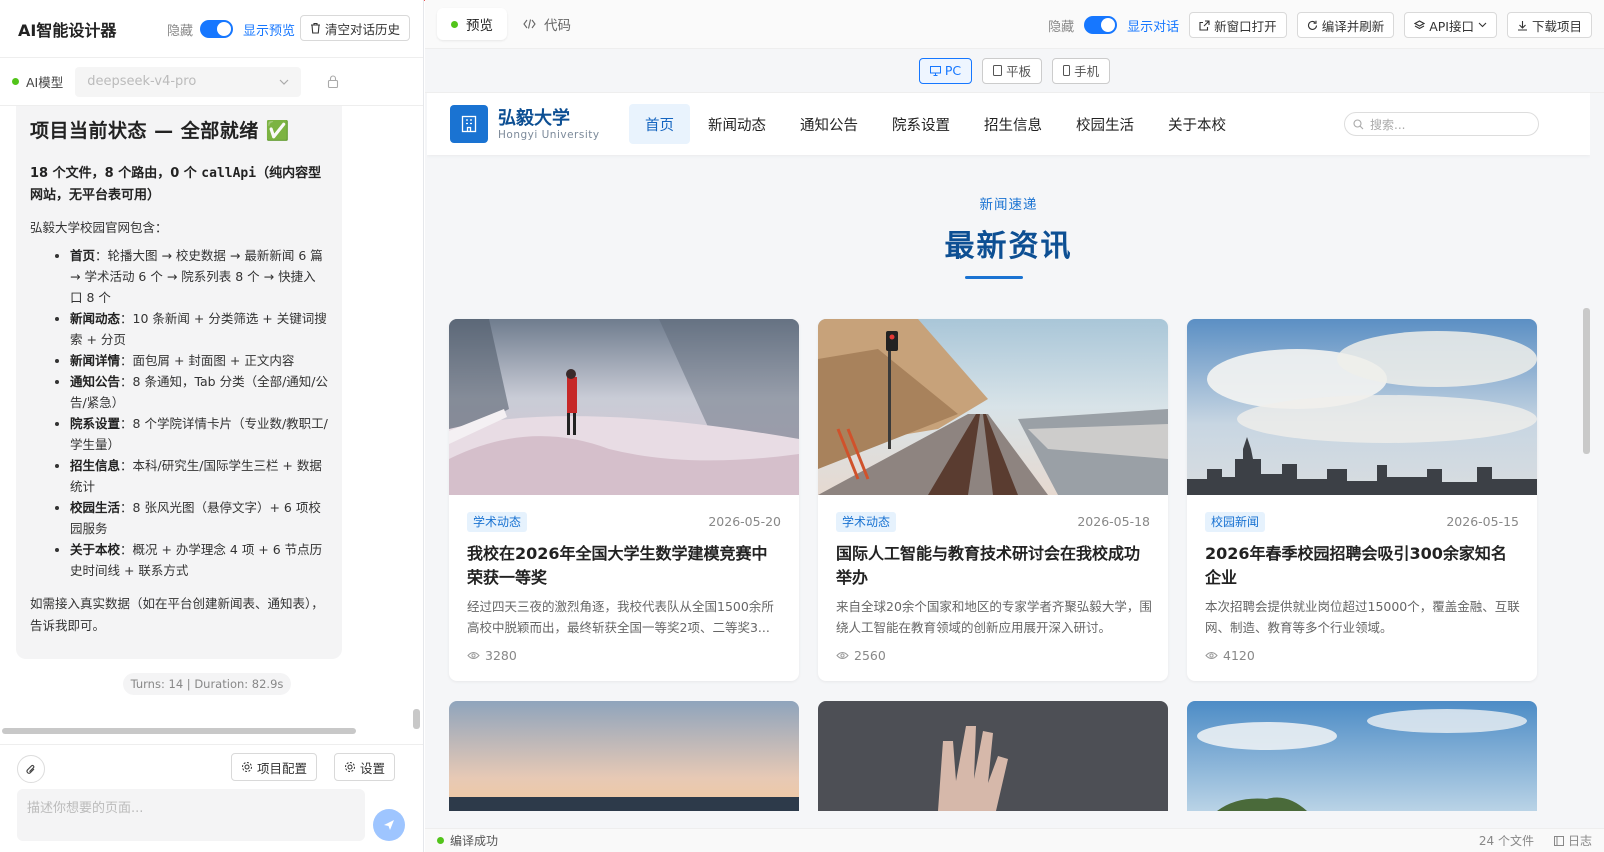 The width and height of the screenshot is (1604, 852). What do you see at coordinates (474, 841) in the screenshot?
I see `compile-status: 编译成功` at bounding box center [474, 841].